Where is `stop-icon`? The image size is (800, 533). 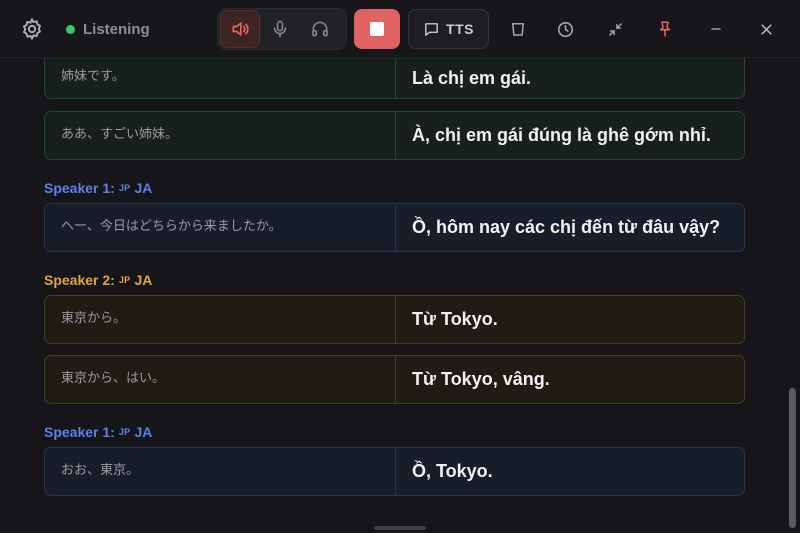 stop-icon is located at coordinates (377, 29).